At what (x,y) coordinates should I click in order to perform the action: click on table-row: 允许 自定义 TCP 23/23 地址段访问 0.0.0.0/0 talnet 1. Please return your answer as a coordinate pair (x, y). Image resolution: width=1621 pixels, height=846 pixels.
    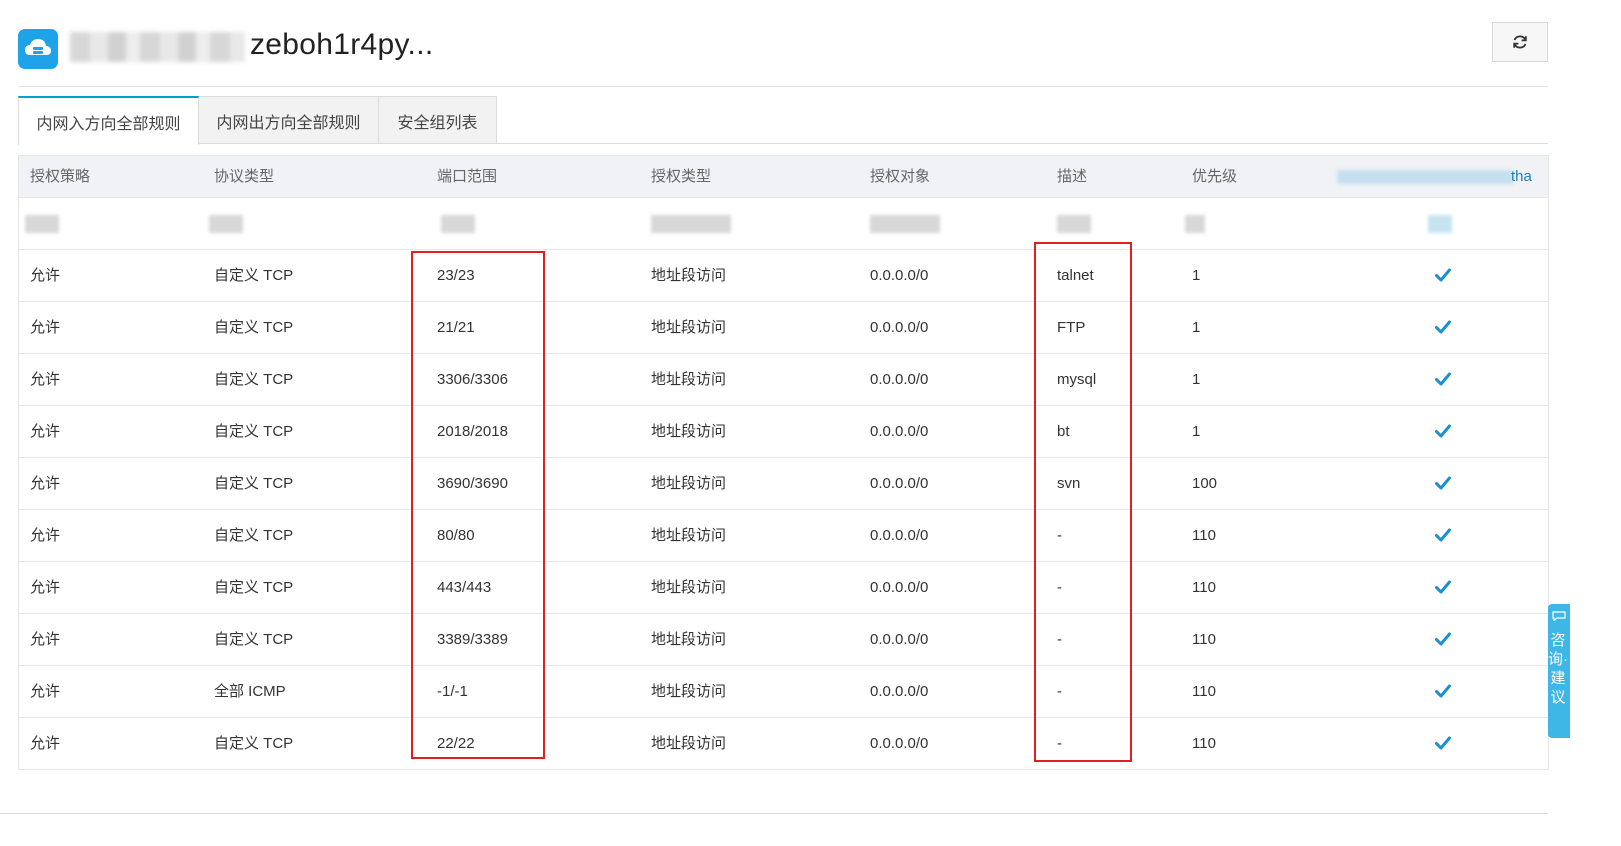
    Looking at the image, I should click on (783, 276).